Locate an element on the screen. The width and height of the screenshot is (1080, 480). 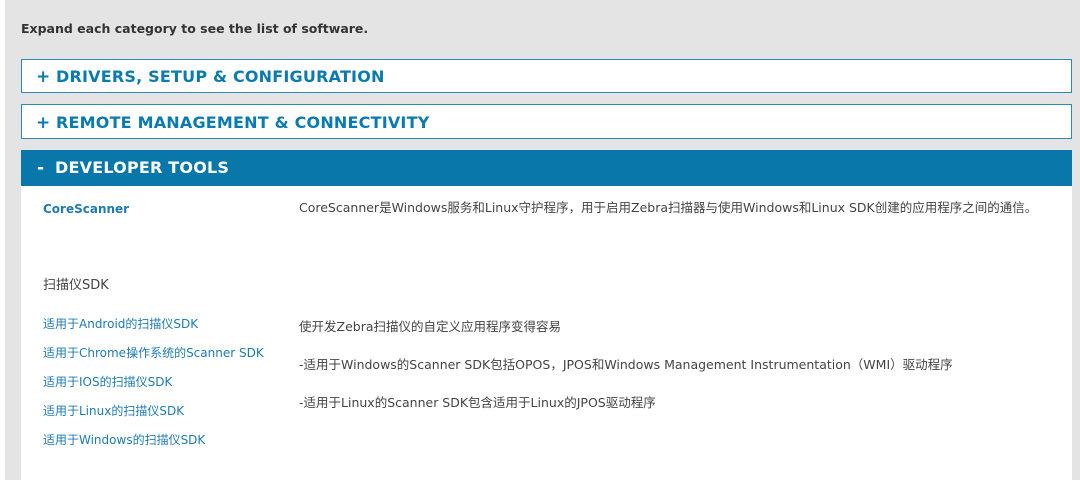
sdk-link-android: 适用于Android的扫描仪SDK is located at coordinates (120, 323).